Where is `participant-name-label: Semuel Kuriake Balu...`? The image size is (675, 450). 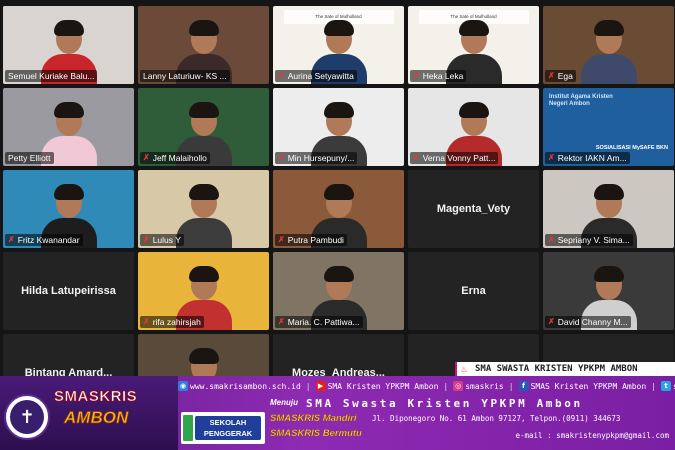
participant-name-label: Semuel Kuriake Balu... is located at coordinates (51, 76).